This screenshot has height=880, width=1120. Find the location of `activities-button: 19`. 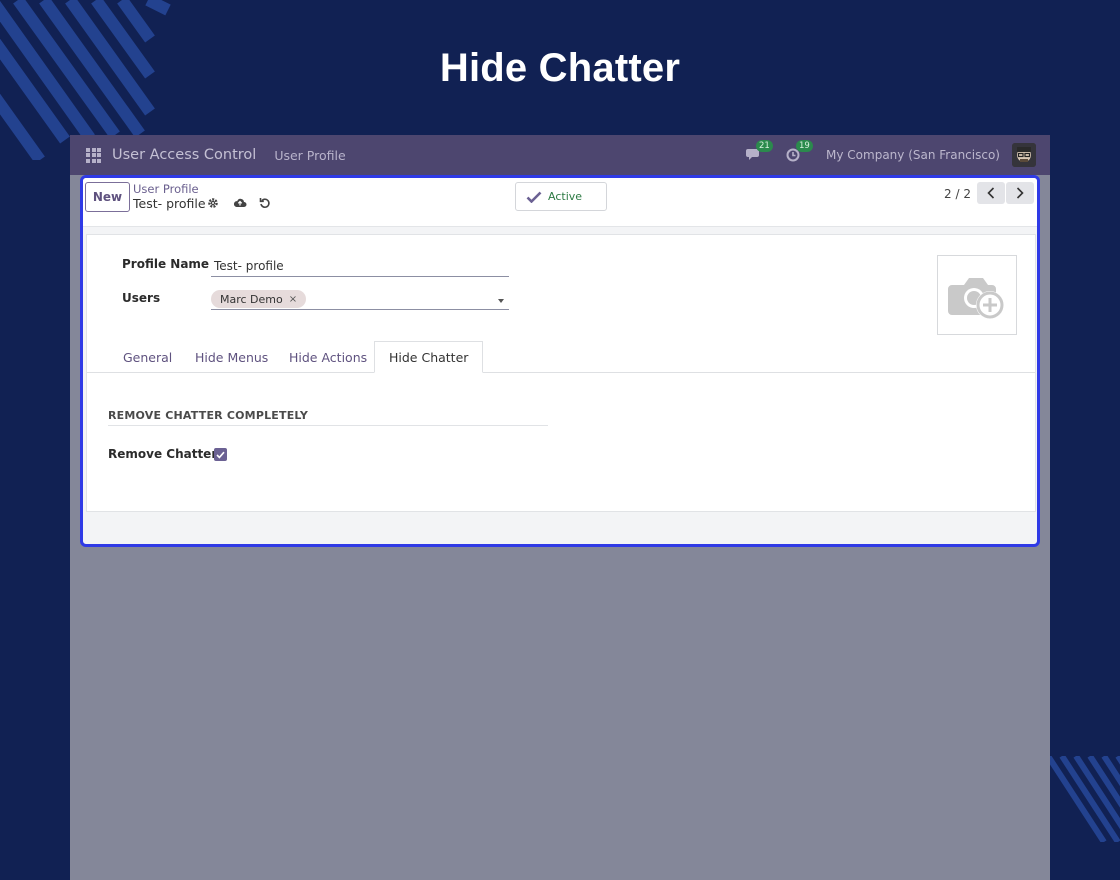

activities-button: 19 is located at coordinates (799, 152).